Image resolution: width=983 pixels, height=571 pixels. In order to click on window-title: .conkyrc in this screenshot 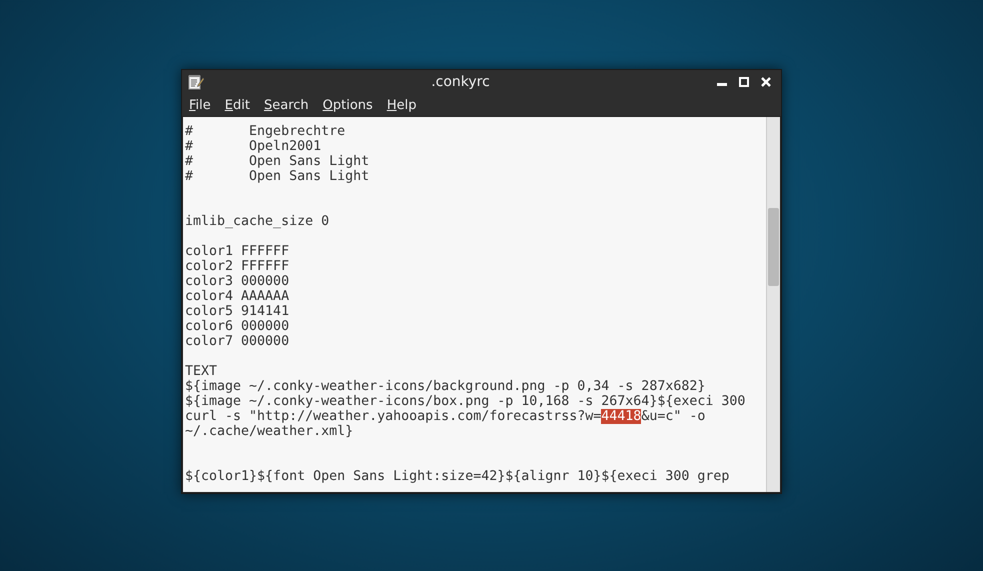, I will do `click(460, 82)`.